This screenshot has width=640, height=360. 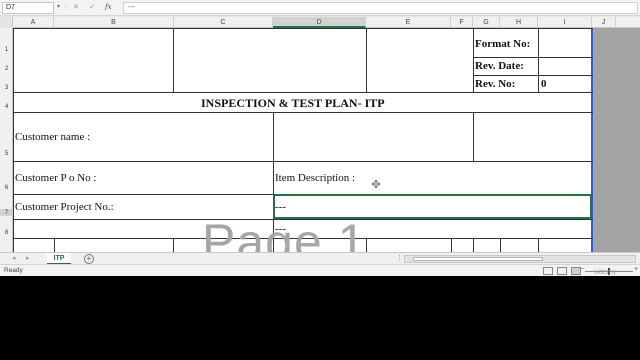 What do you see at coordinates (495, 84) in the screenshot?
I see `rev-no-label: Rev. No:` at bounding box center [495, 84].